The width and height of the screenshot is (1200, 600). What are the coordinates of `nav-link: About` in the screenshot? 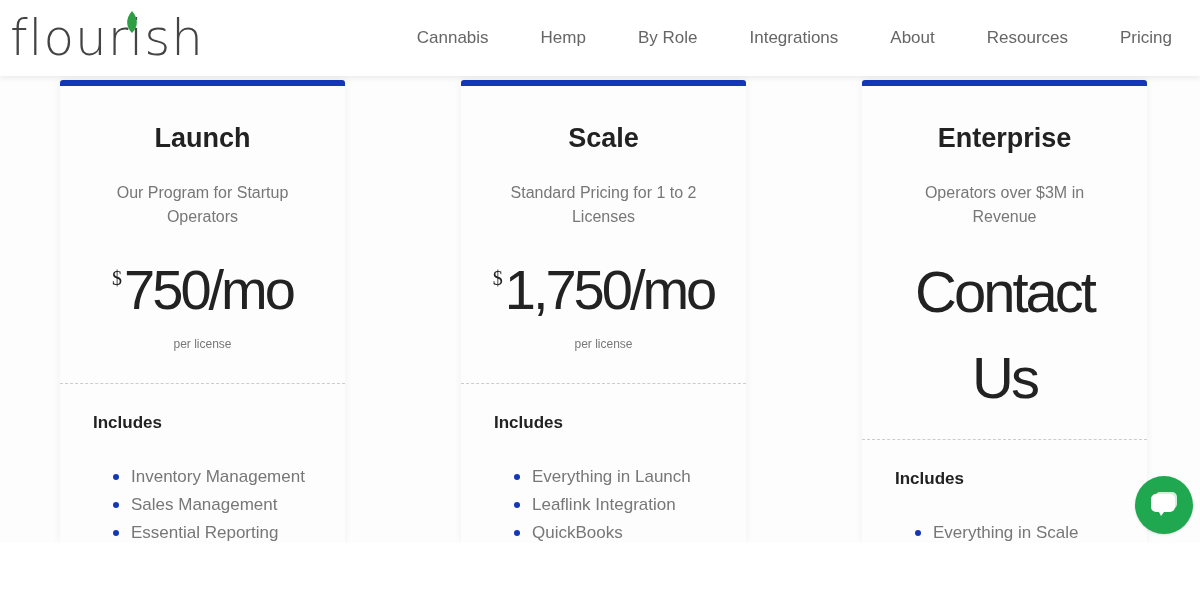 It's located at (912, 38).